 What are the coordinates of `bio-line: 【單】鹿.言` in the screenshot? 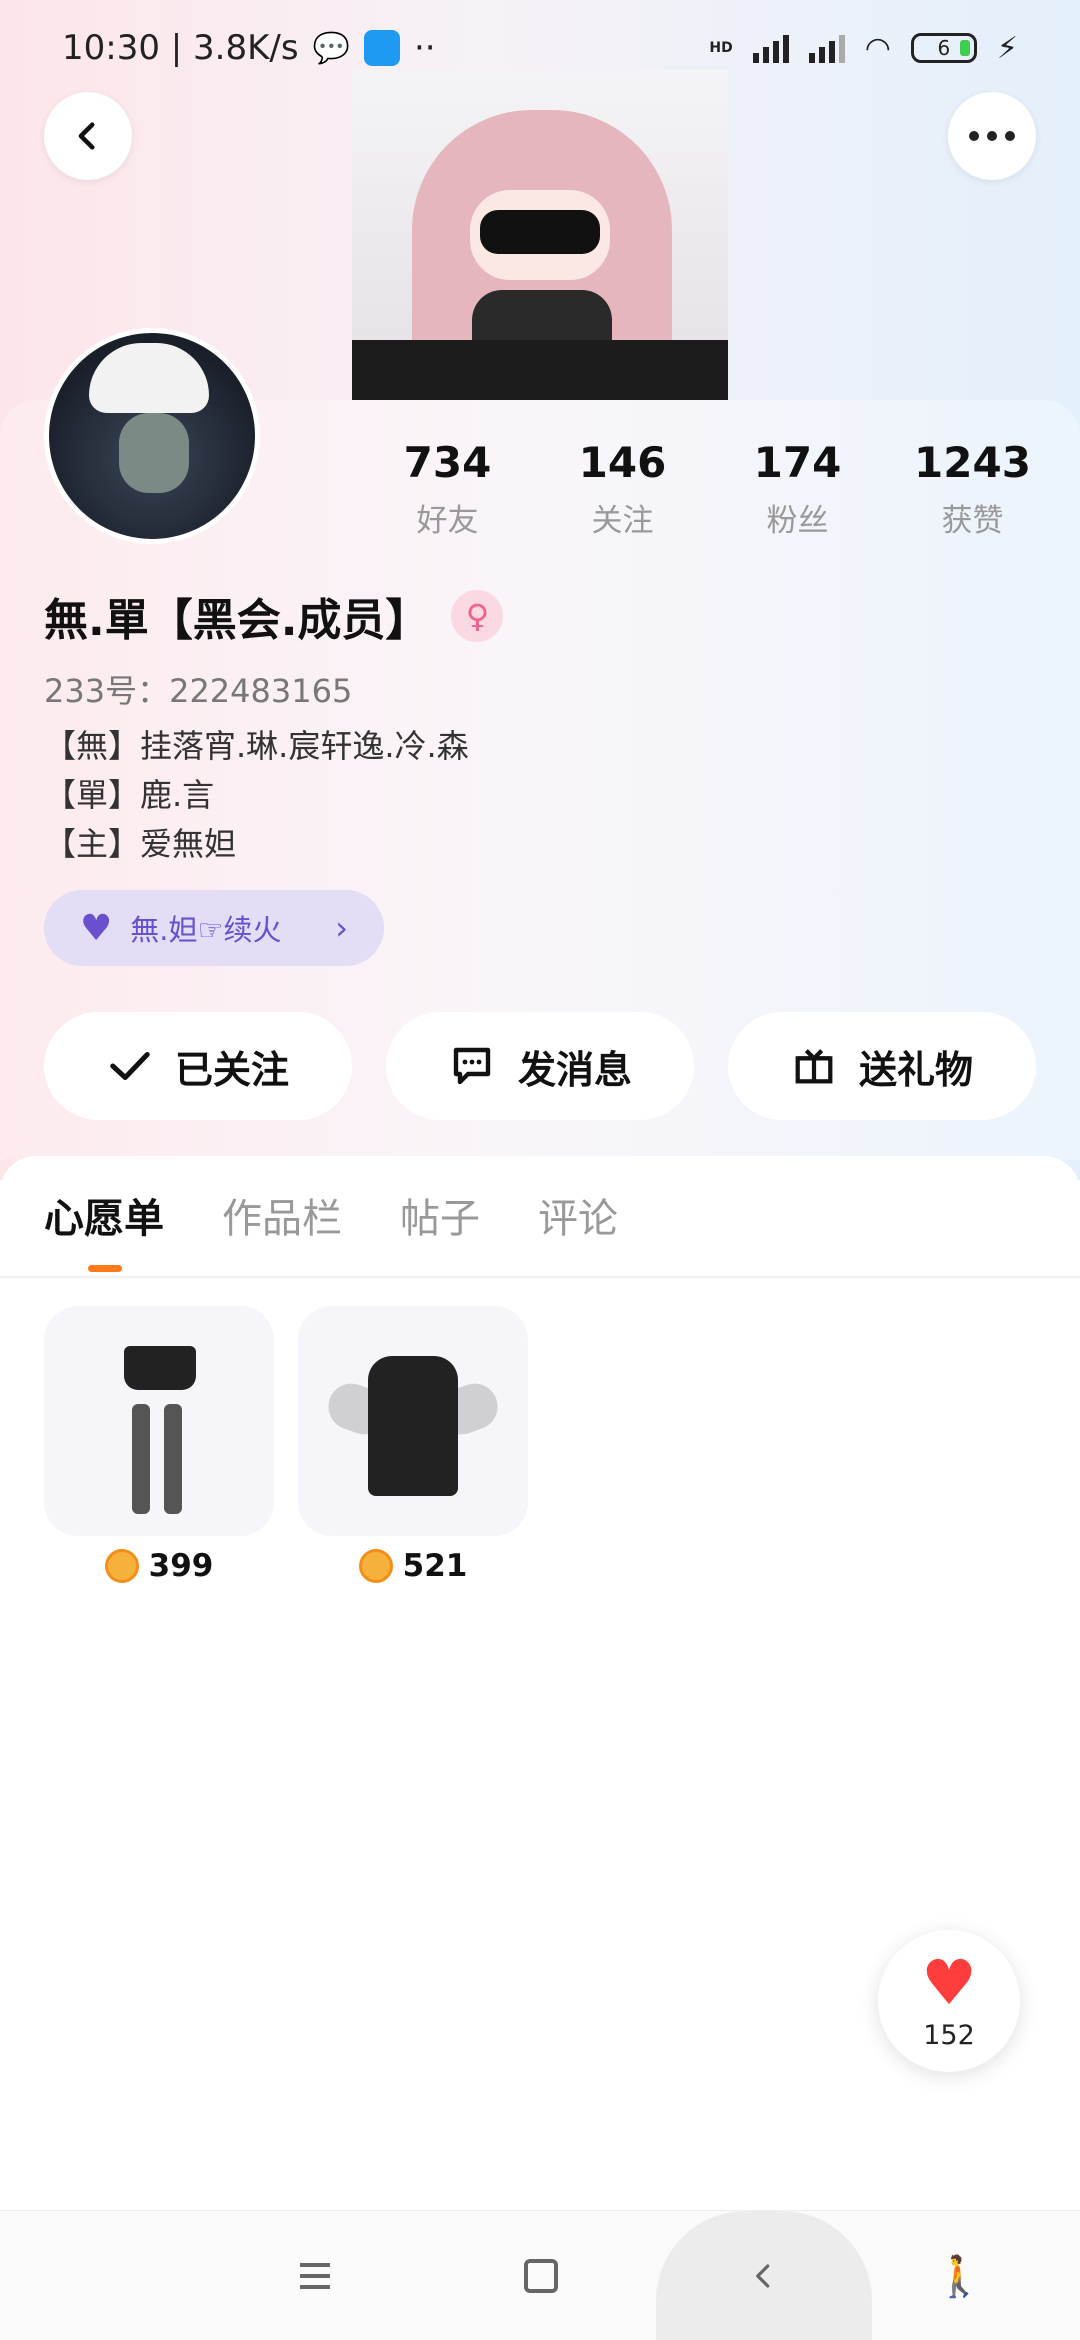 It's located at (129, 795).